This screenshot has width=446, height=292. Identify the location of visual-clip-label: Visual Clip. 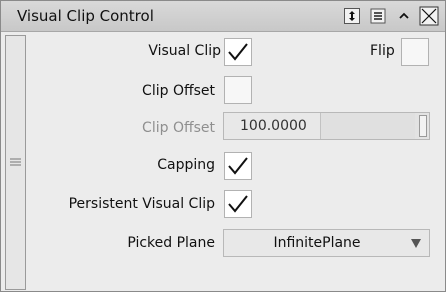
(184, 51).